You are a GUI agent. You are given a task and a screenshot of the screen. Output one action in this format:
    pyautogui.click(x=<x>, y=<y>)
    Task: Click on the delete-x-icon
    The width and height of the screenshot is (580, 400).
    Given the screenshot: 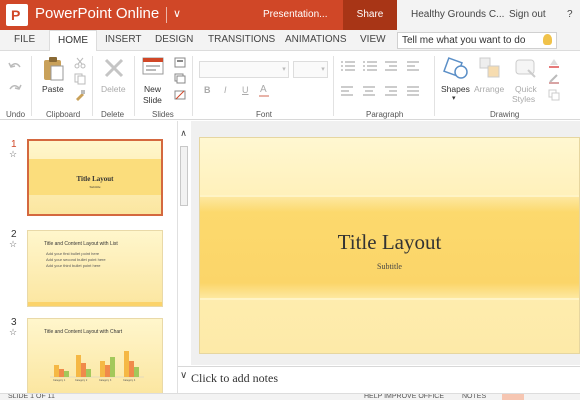 What is the action you would take?
    pyautogui.click(x=114, y=68)
    